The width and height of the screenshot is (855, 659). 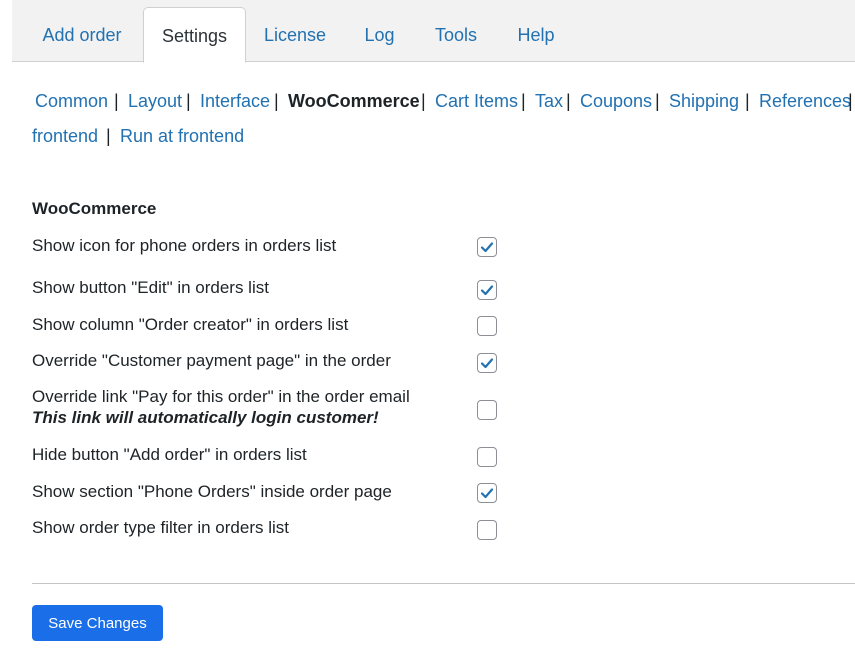 What do you see at coordinates (456, 34) in the screenshot?
I see `tab-tools: Tools` at bounding box center [456, 34].